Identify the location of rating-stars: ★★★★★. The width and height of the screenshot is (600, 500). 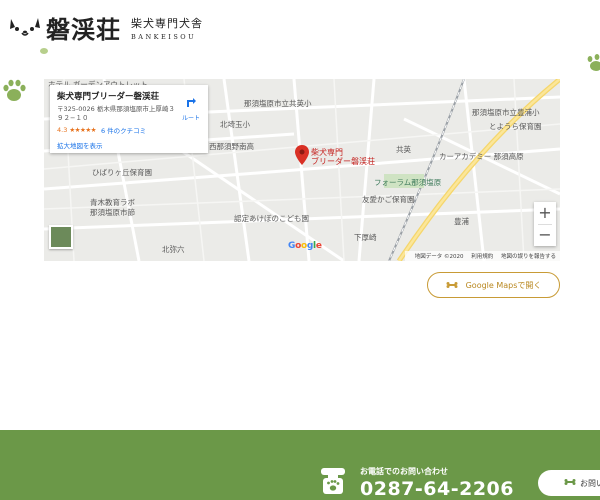
(82, 130).